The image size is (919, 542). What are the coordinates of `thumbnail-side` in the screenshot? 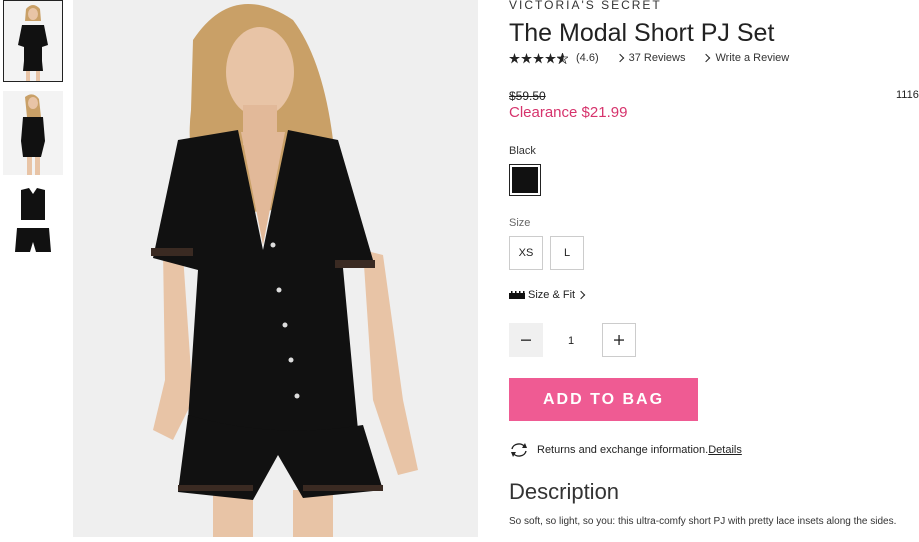 It's located at (33, 133).